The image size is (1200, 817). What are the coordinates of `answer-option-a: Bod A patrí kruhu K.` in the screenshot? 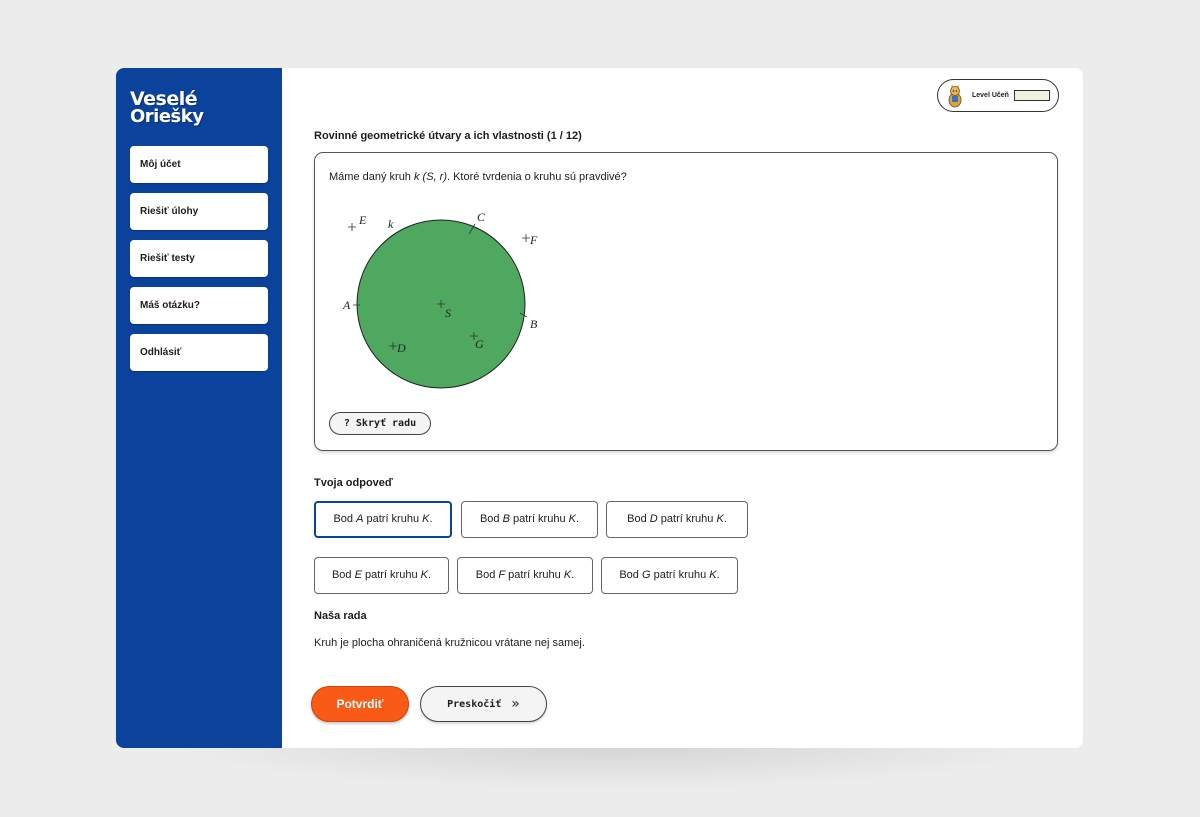 It's located at (383, 519).